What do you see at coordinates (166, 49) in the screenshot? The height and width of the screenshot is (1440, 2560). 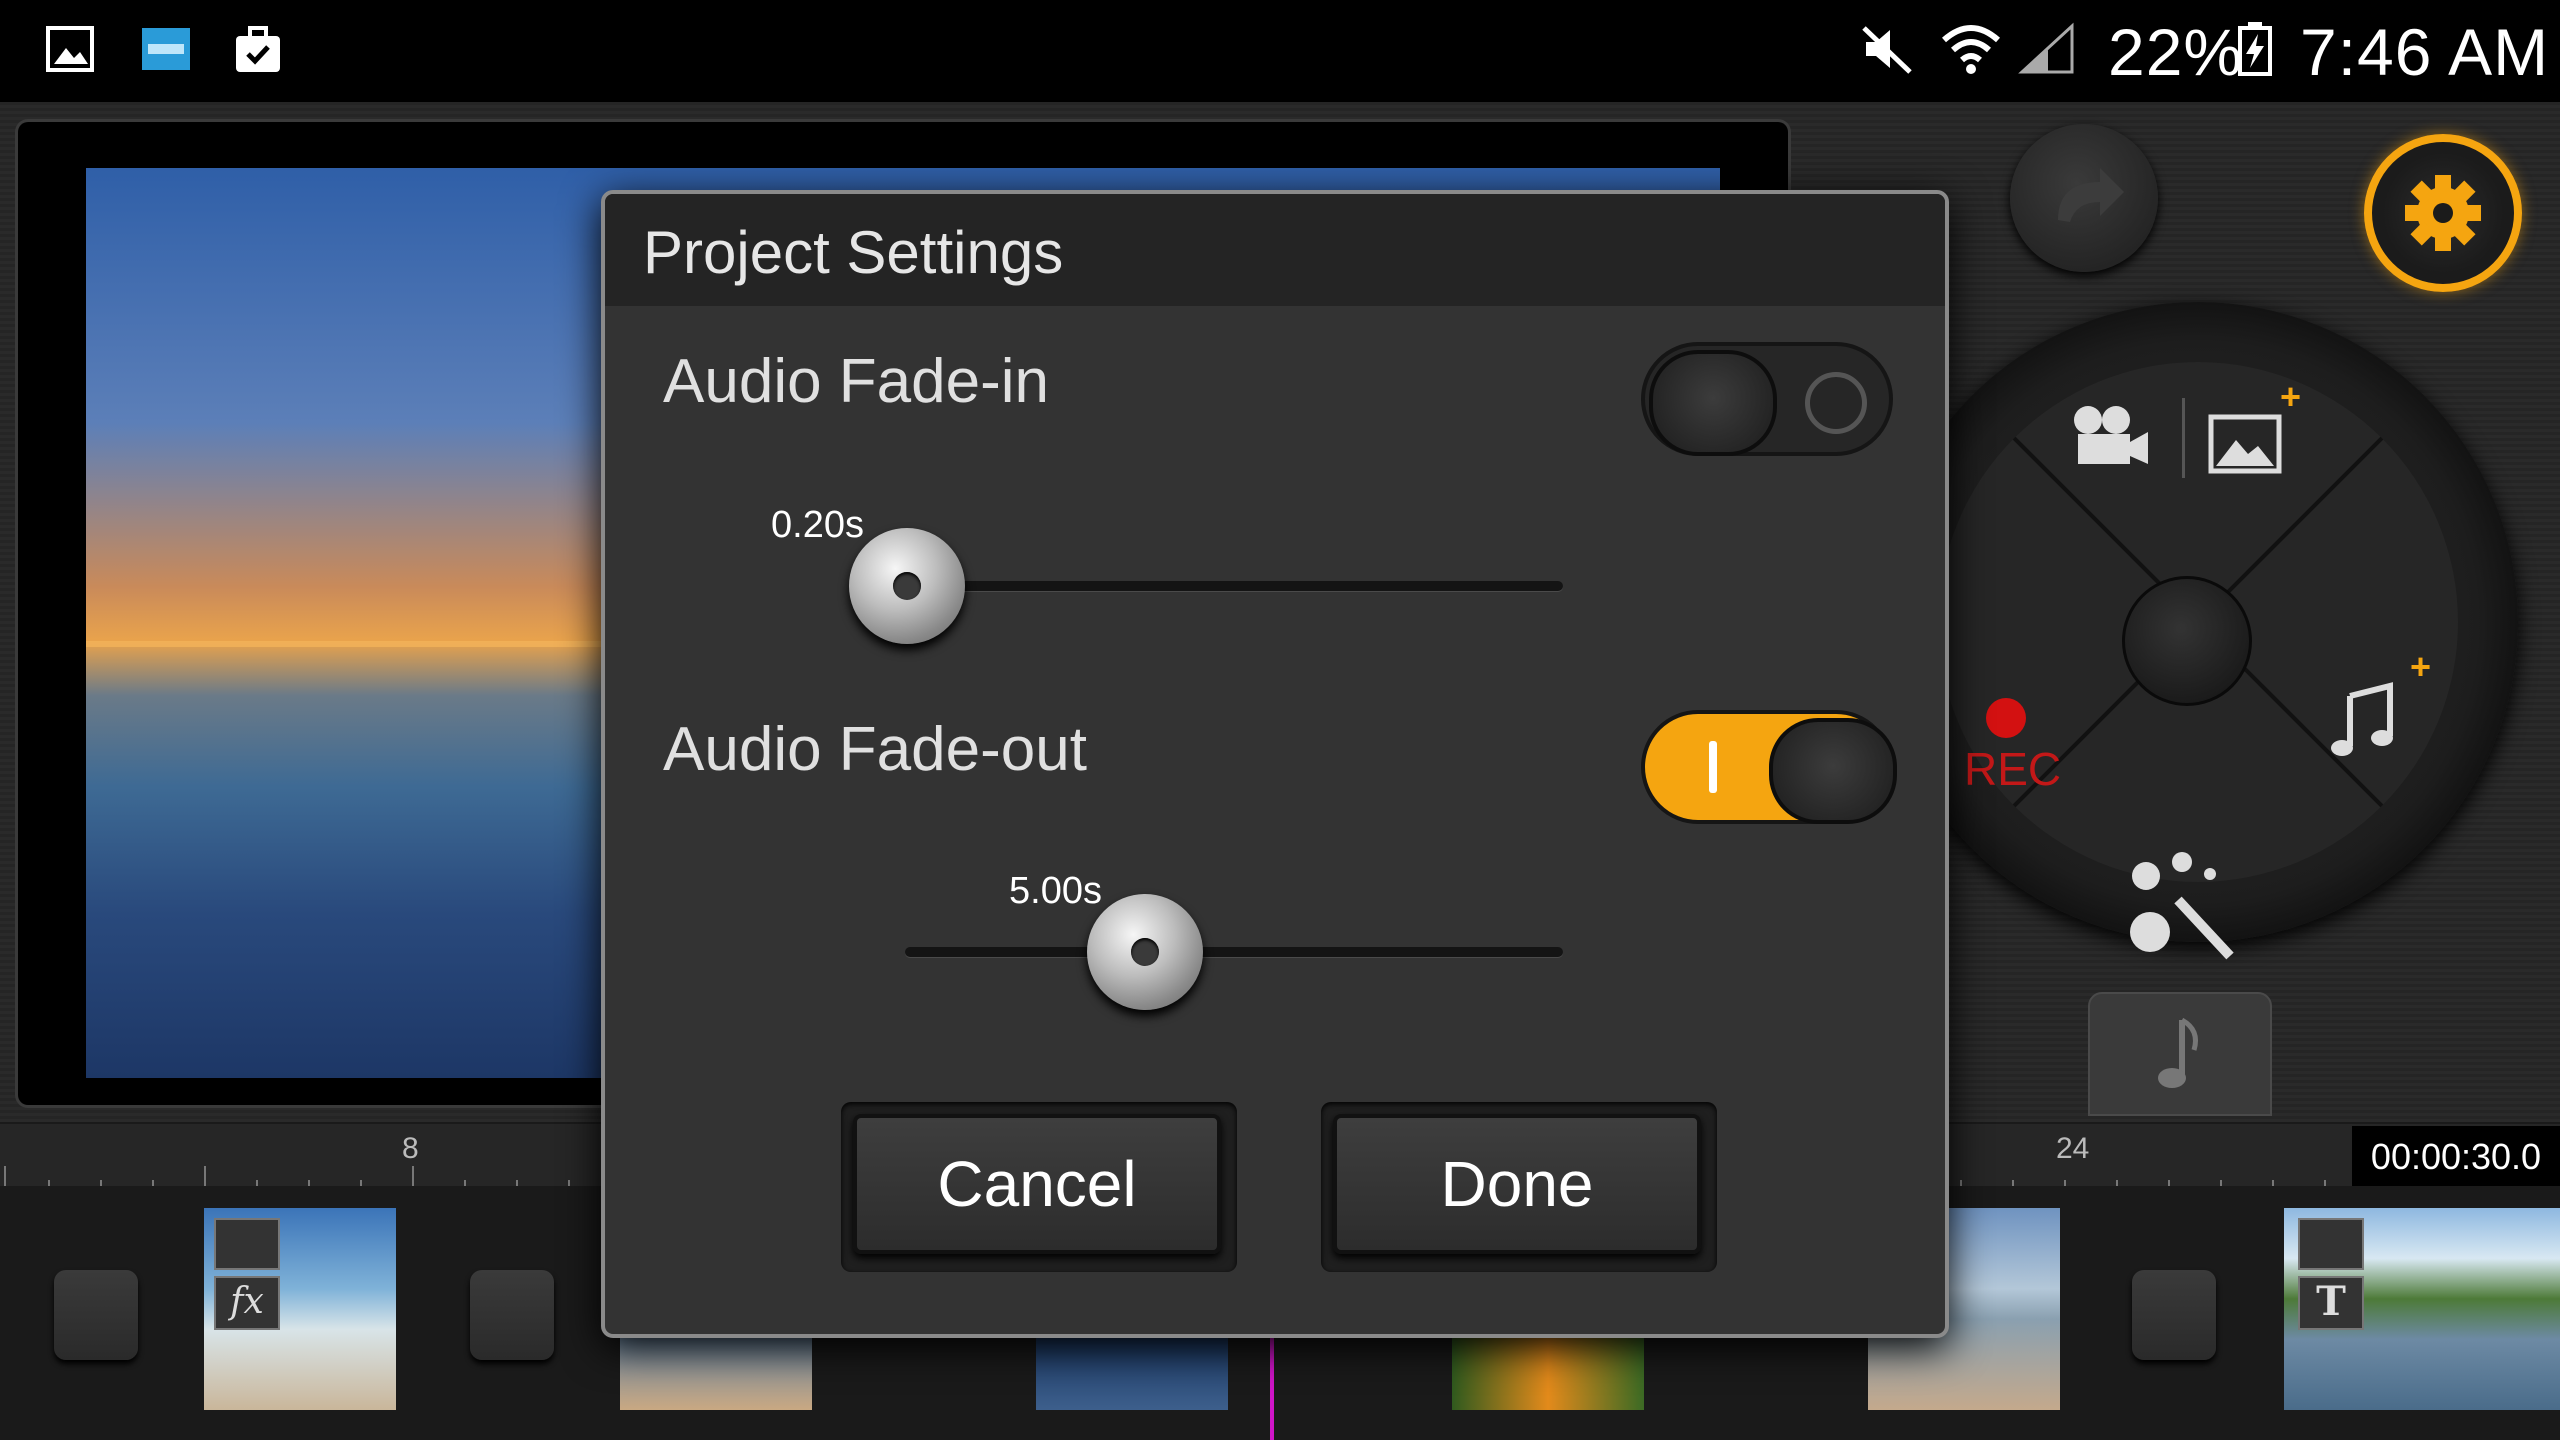 I see `app-icon` at bounding box center [166, 49].